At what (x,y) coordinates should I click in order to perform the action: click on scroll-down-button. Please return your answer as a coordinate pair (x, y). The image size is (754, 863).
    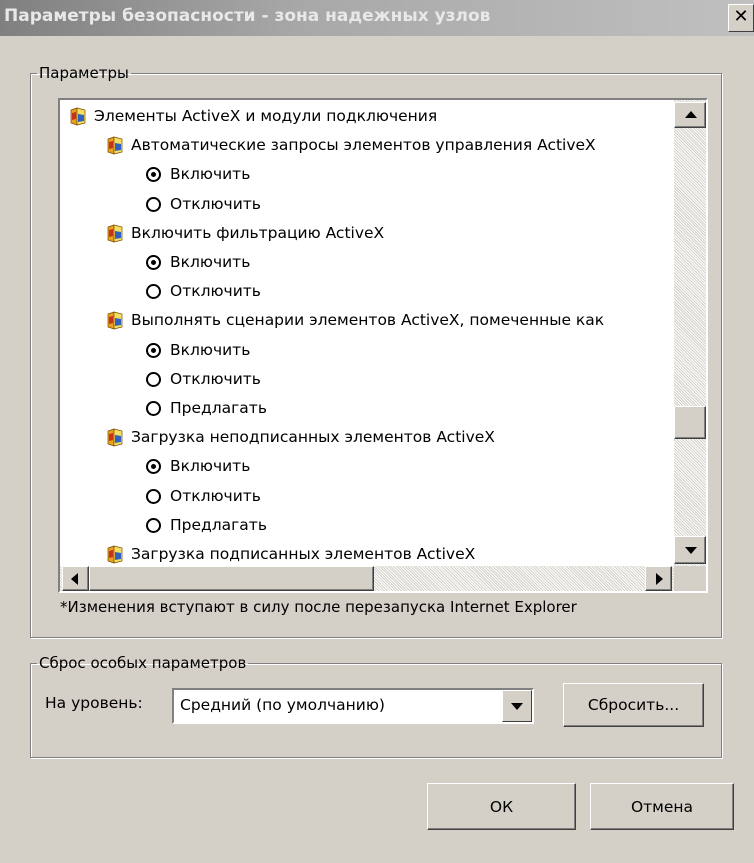
    Looking at the image, I should click on (690, 550).